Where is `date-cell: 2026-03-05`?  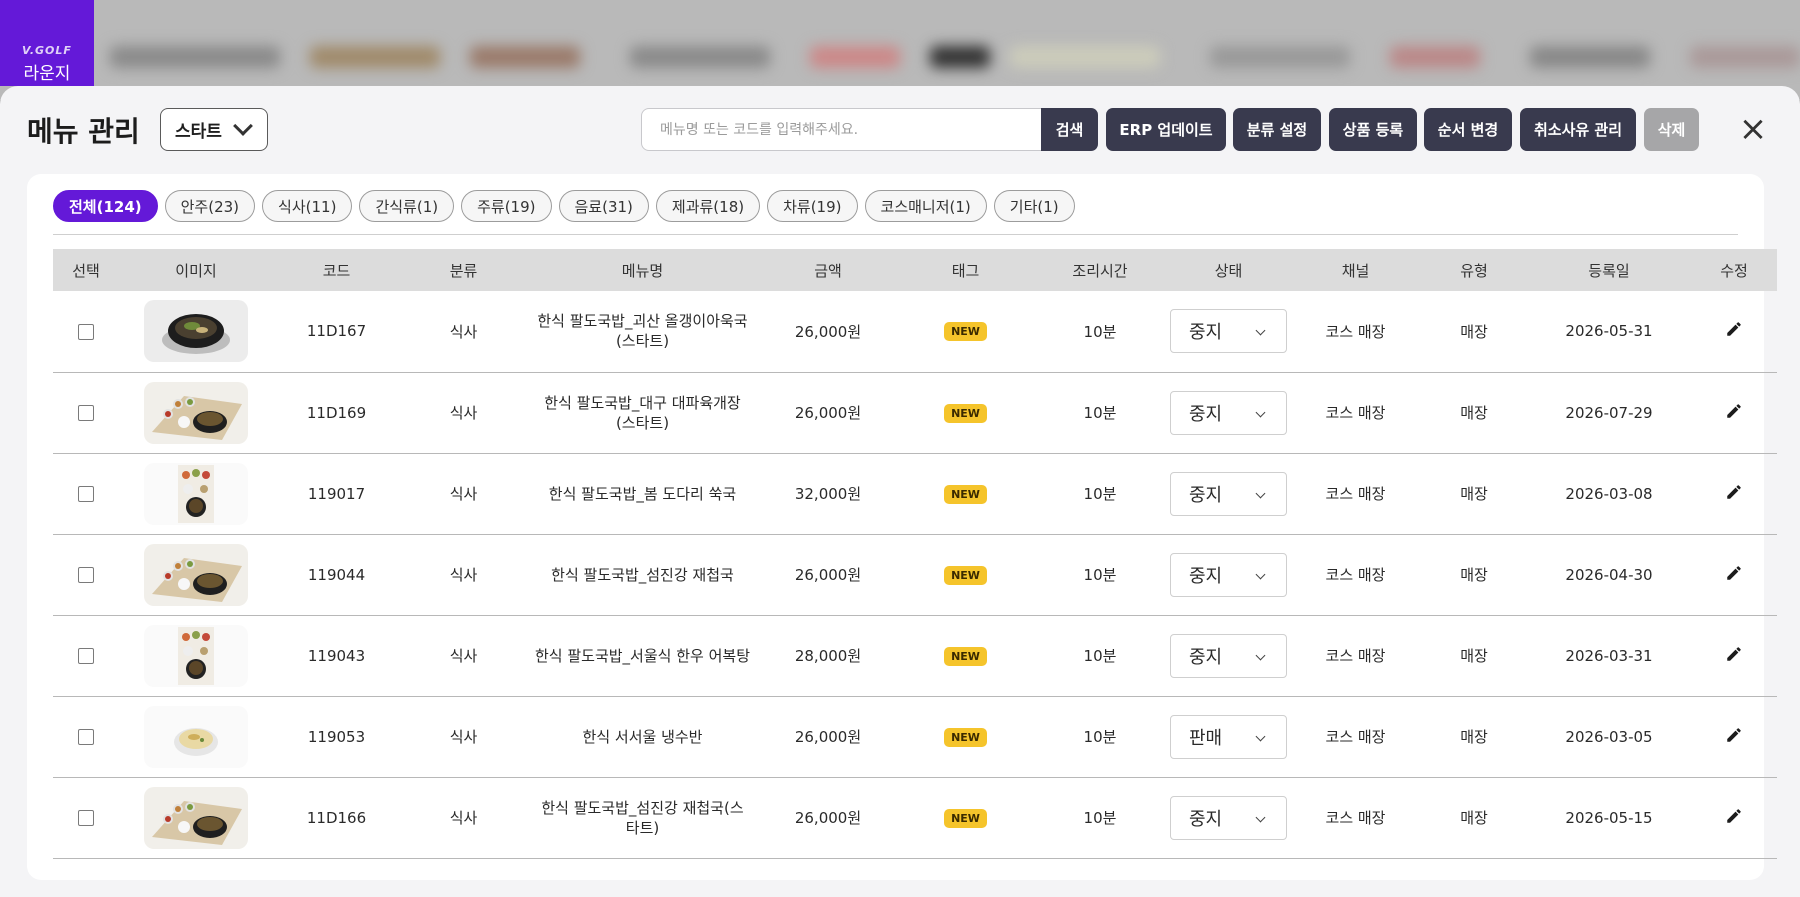
date-cell: 2026-03-05 is located at coordinates (1609, 737).